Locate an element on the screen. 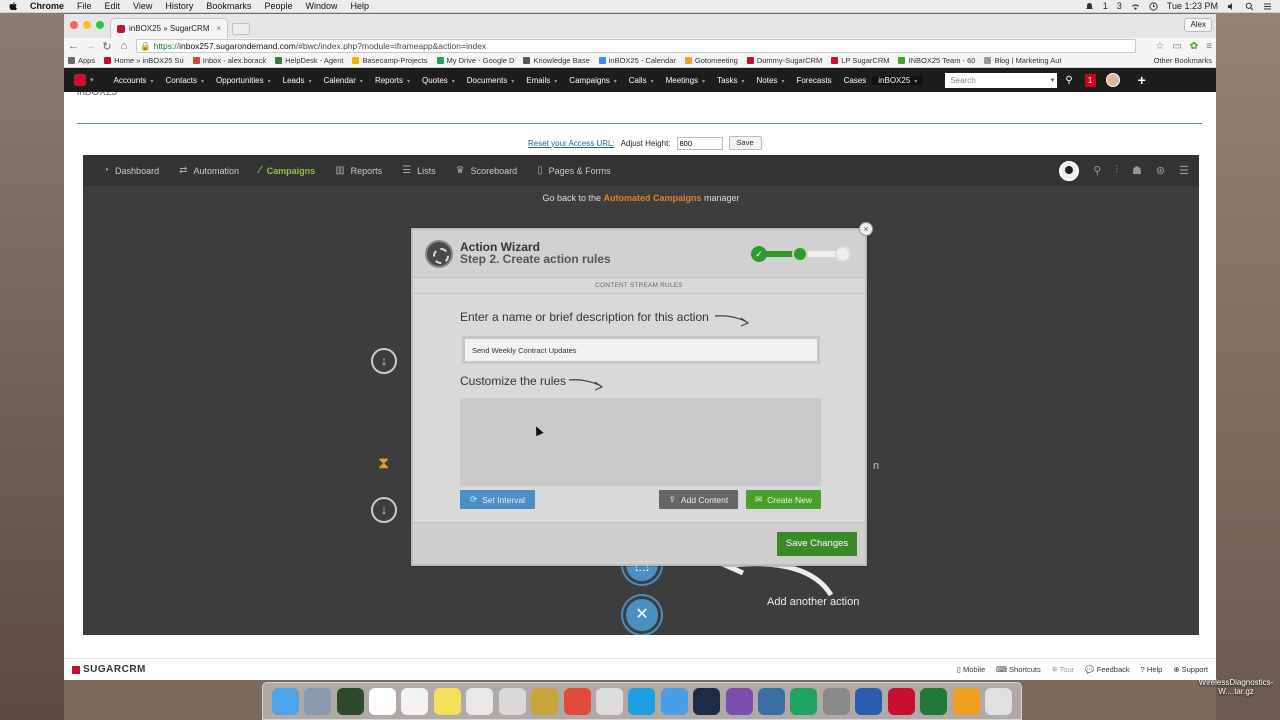  menu-window: Window is located at coordinates (321, 6).